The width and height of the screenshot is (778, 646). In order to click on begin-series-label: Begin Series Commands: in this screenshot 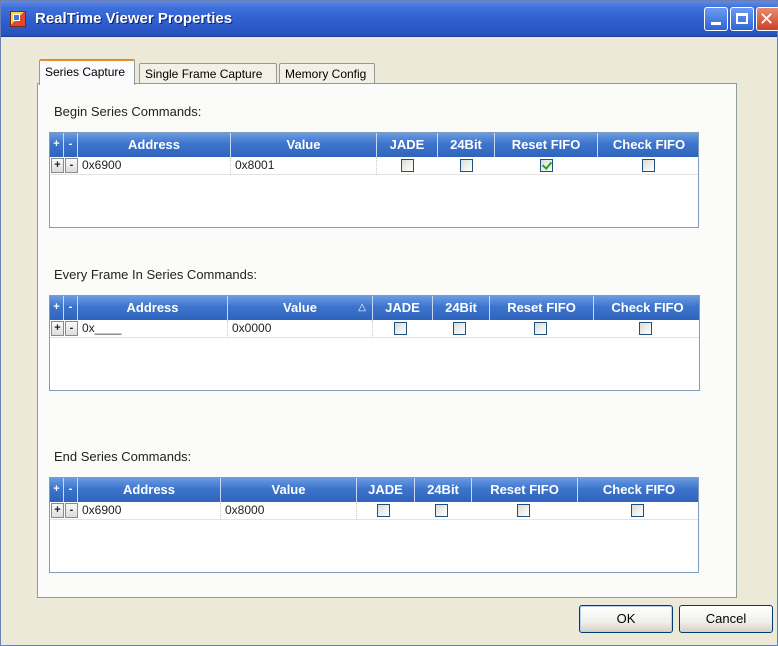, I will do `click(128, 111)`.